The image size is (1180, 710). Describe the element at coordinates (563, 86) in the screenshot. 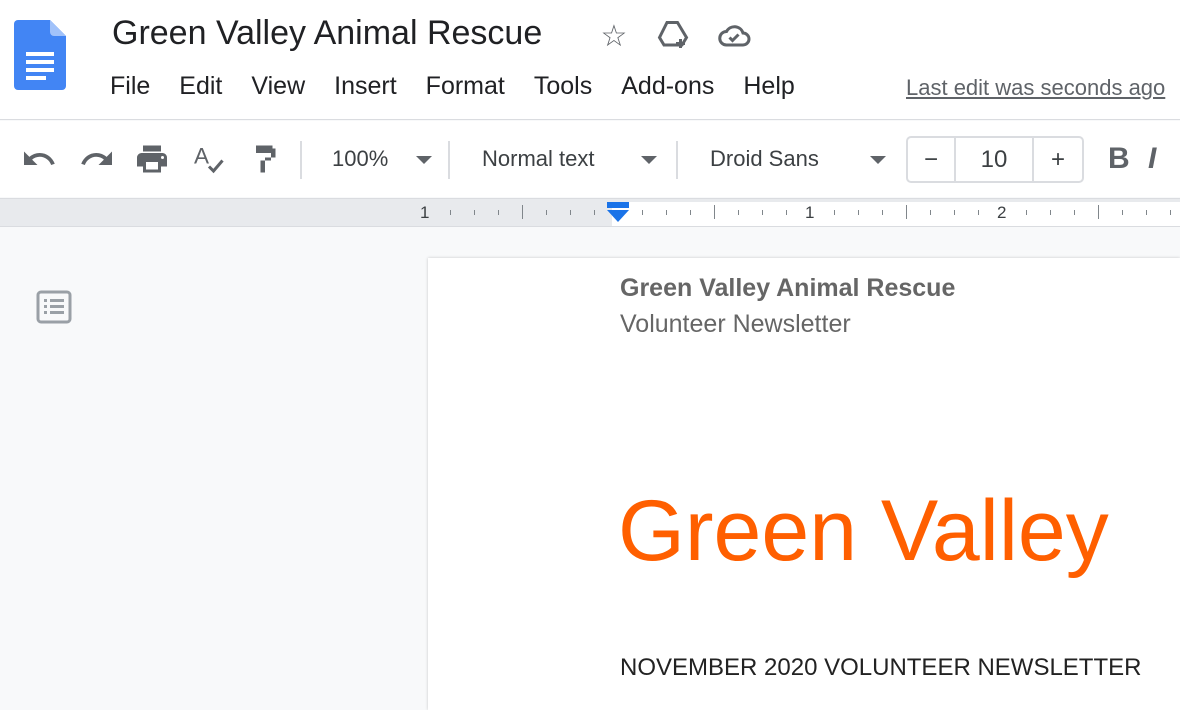

I see `menu-tools: Tools` at that location.